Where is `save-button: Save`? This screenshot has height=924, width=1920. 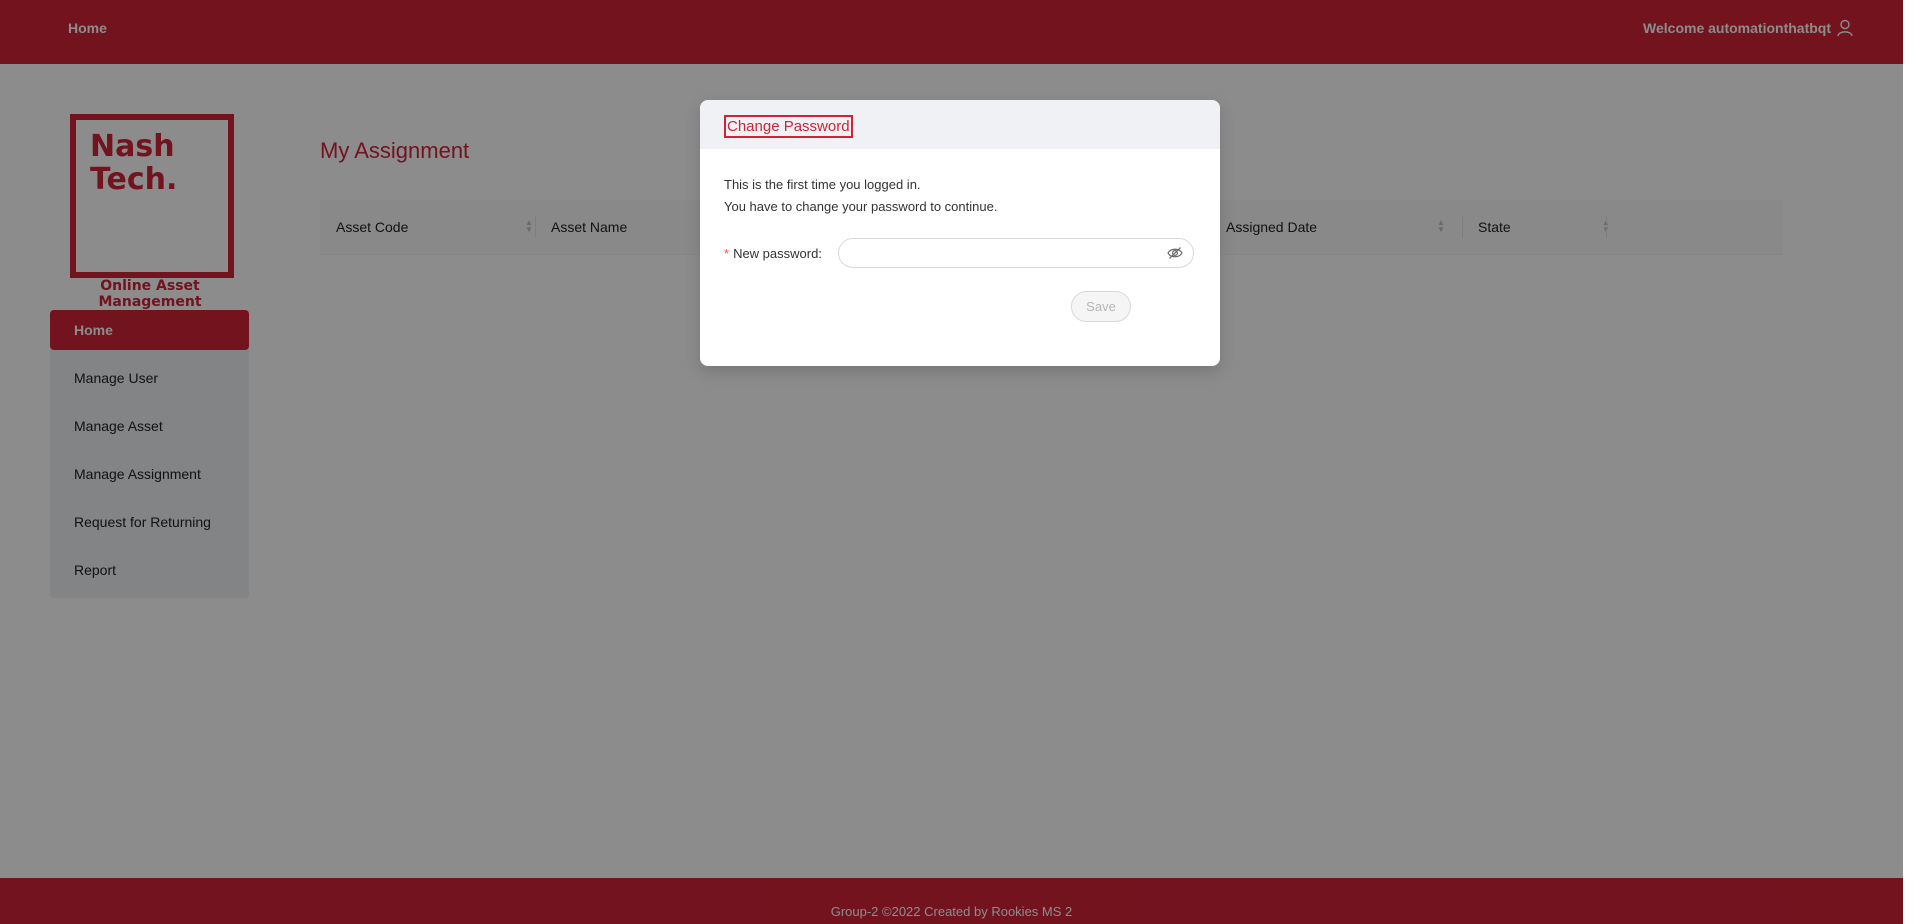 save-button: Save is located at coordinates (1101, 306).